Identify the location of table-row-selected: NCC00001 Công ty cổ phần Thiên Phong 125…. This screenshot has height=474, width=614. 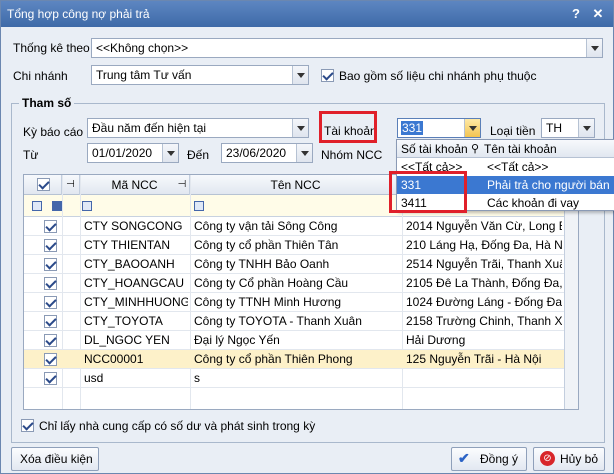
(301, 359).